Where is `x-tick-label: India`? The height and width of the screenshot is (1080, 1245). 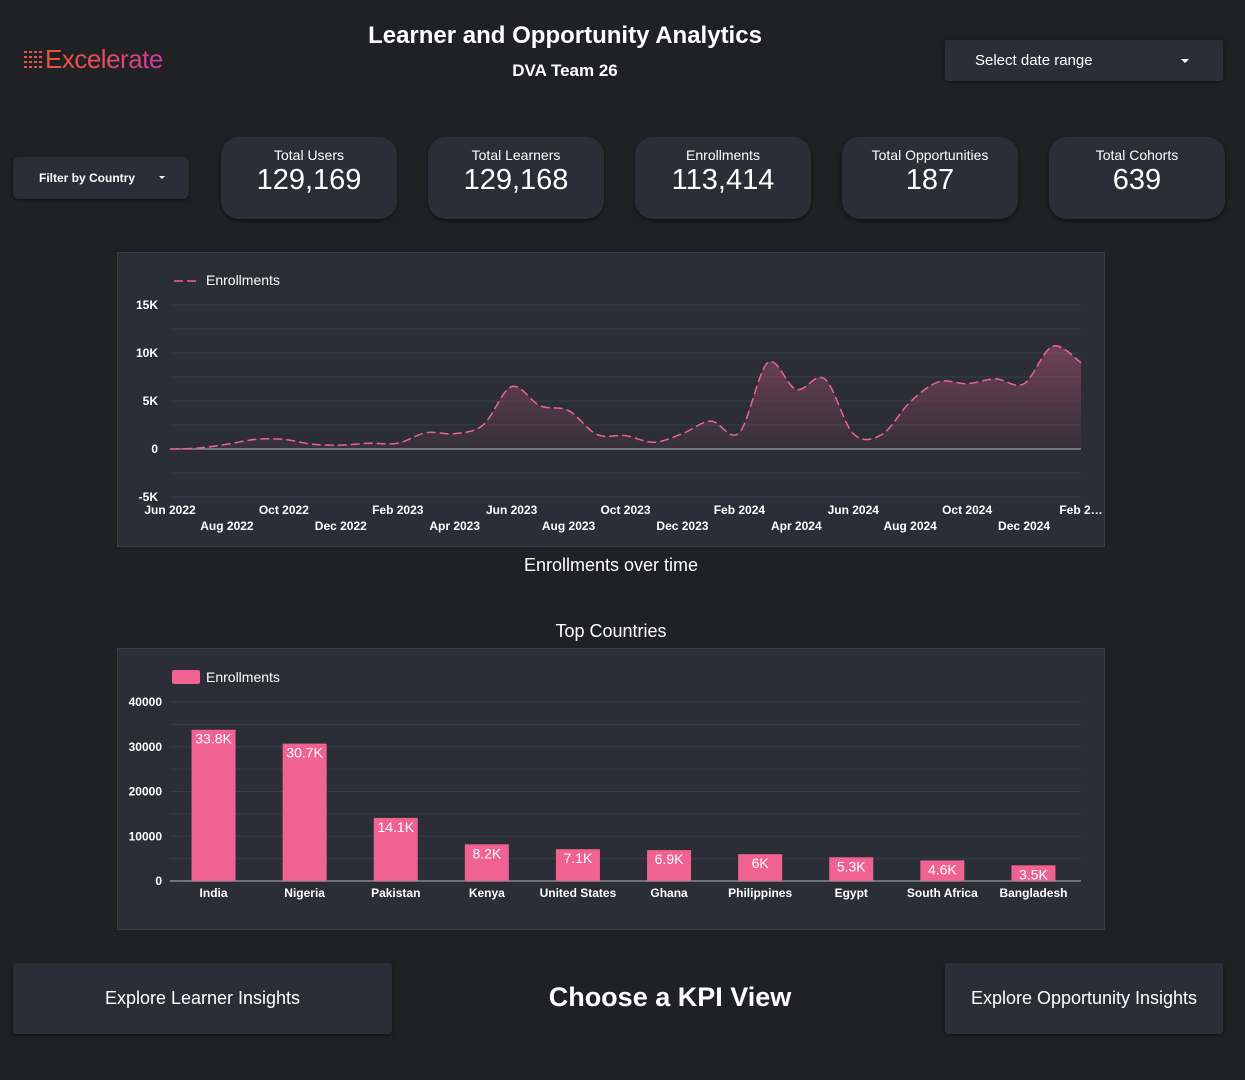 x-tick-label: India is located at coordinates (214, 893).